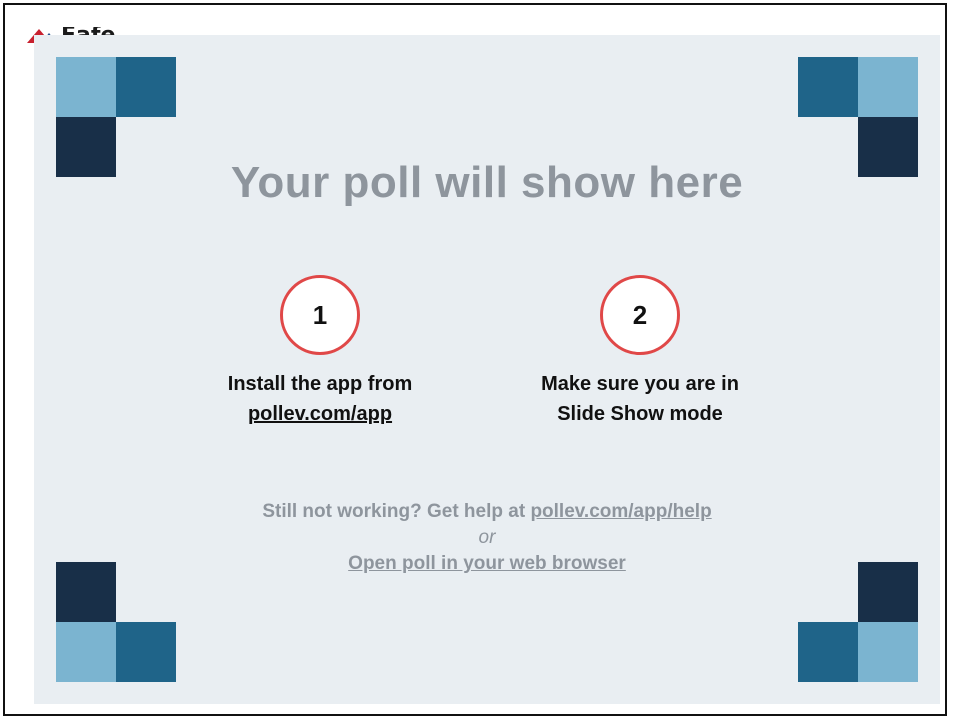  What do you see at coordinates (640, 315) in the screenshot?
I see `step-number-badge: 2` at bounding box center [640, 315].